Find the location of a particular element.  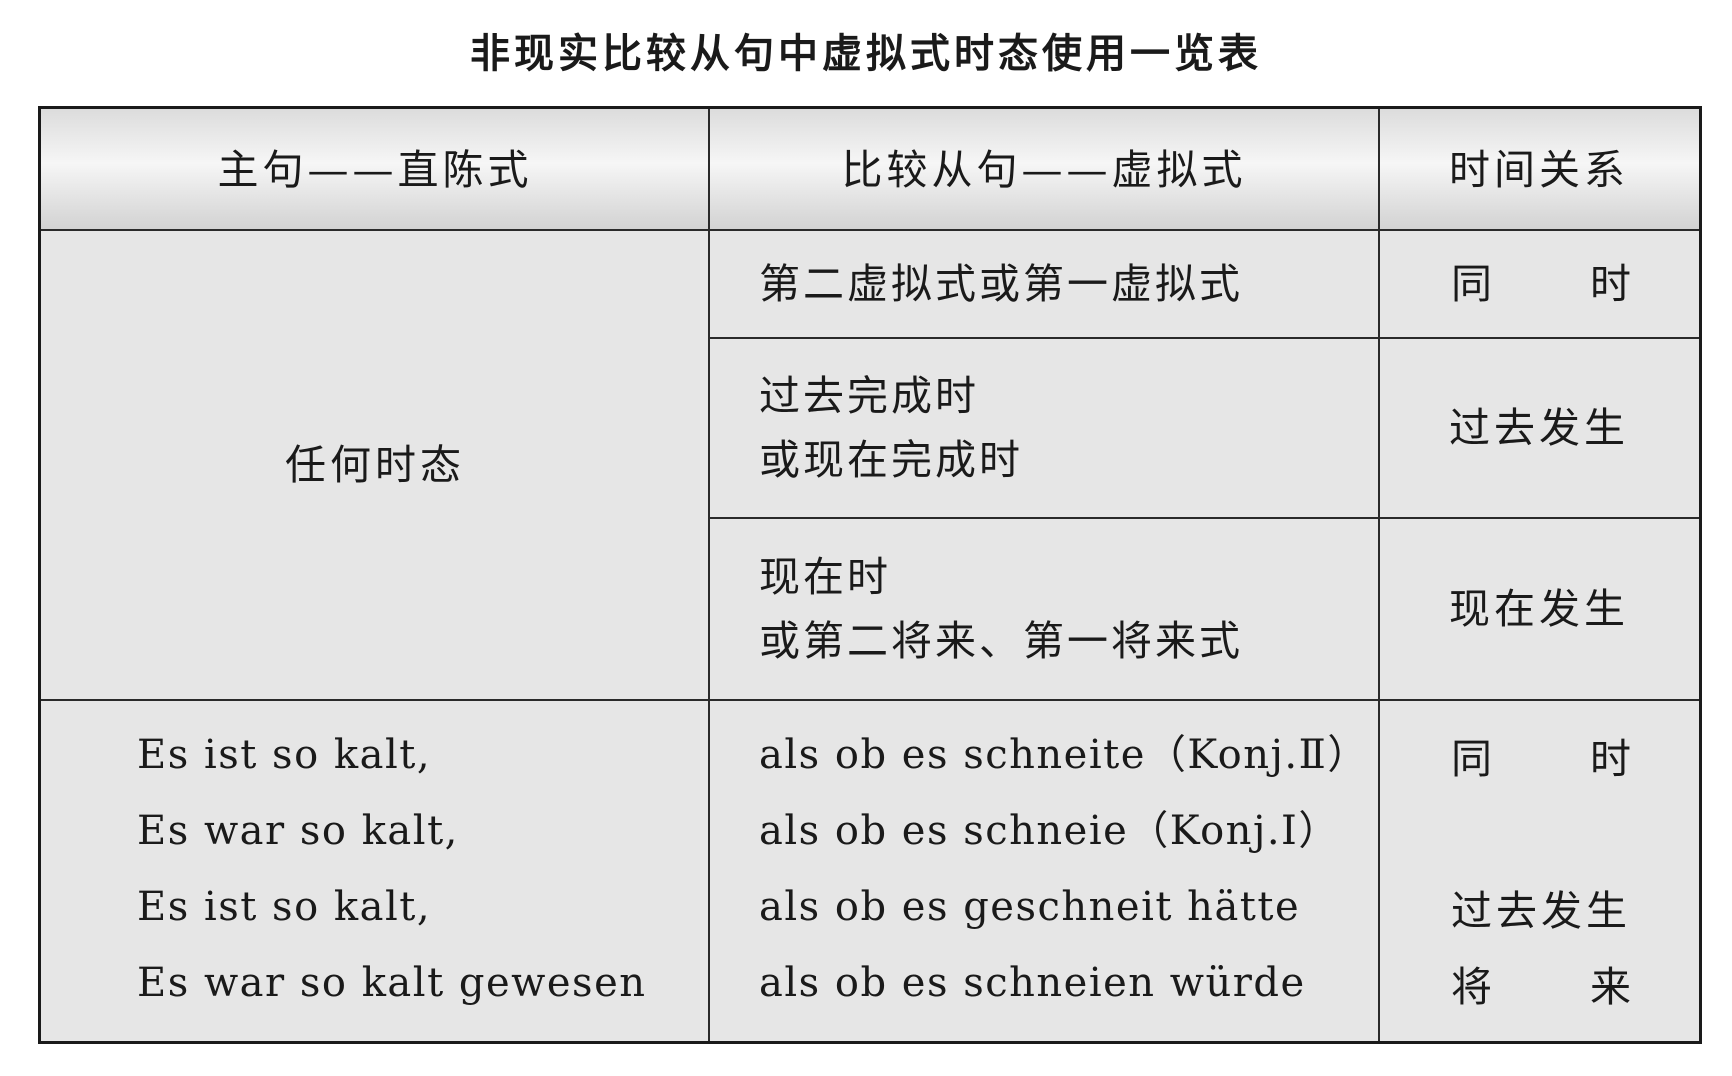

clause-3-line-2: 或第二将来、第一将来式 is located at coordinates (1001, 641).